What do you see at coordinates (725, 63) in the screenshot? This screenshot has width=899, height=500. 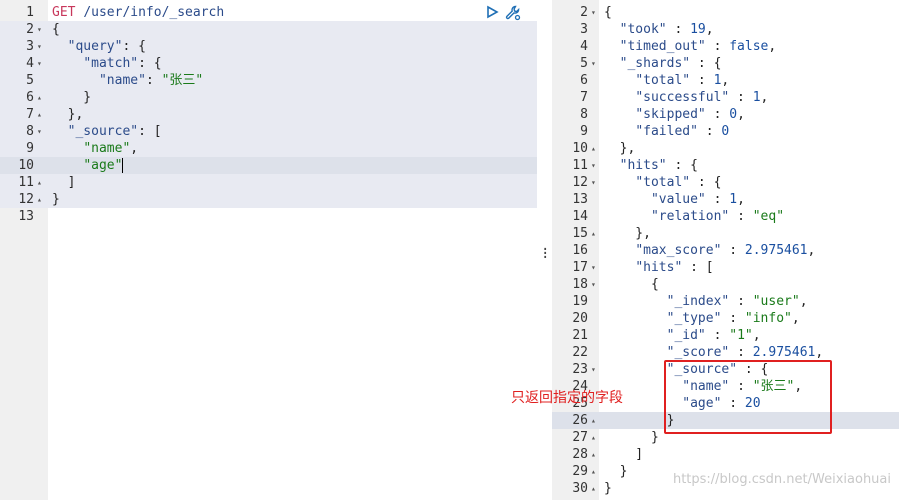 I see `response-line: 5 ▾ "_shards" : {` at bounding box center [725, 63].